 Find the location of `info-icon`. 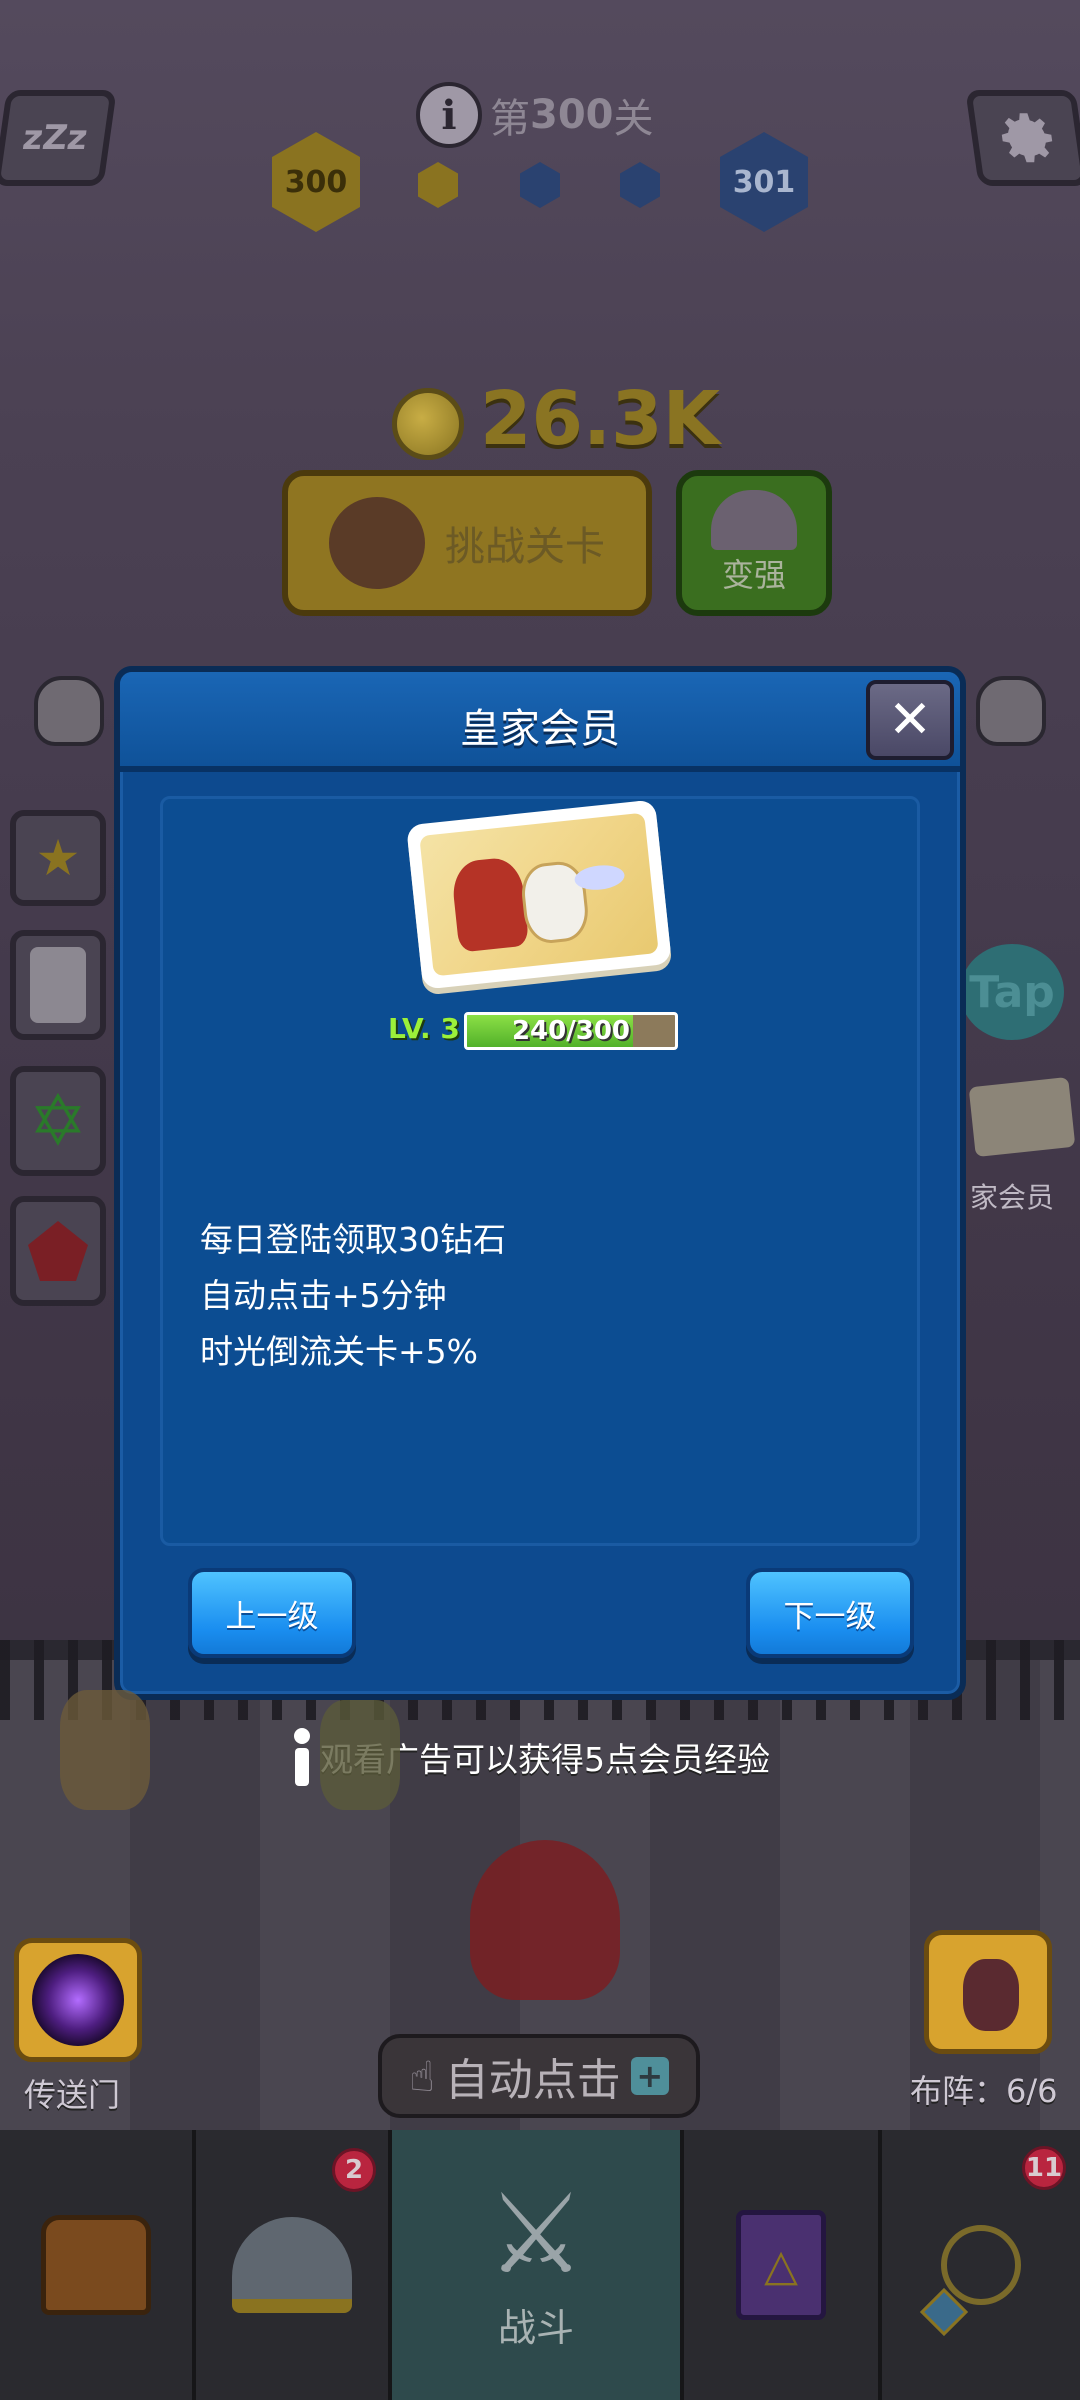

info-icon is located at coordinates (302, 1757).